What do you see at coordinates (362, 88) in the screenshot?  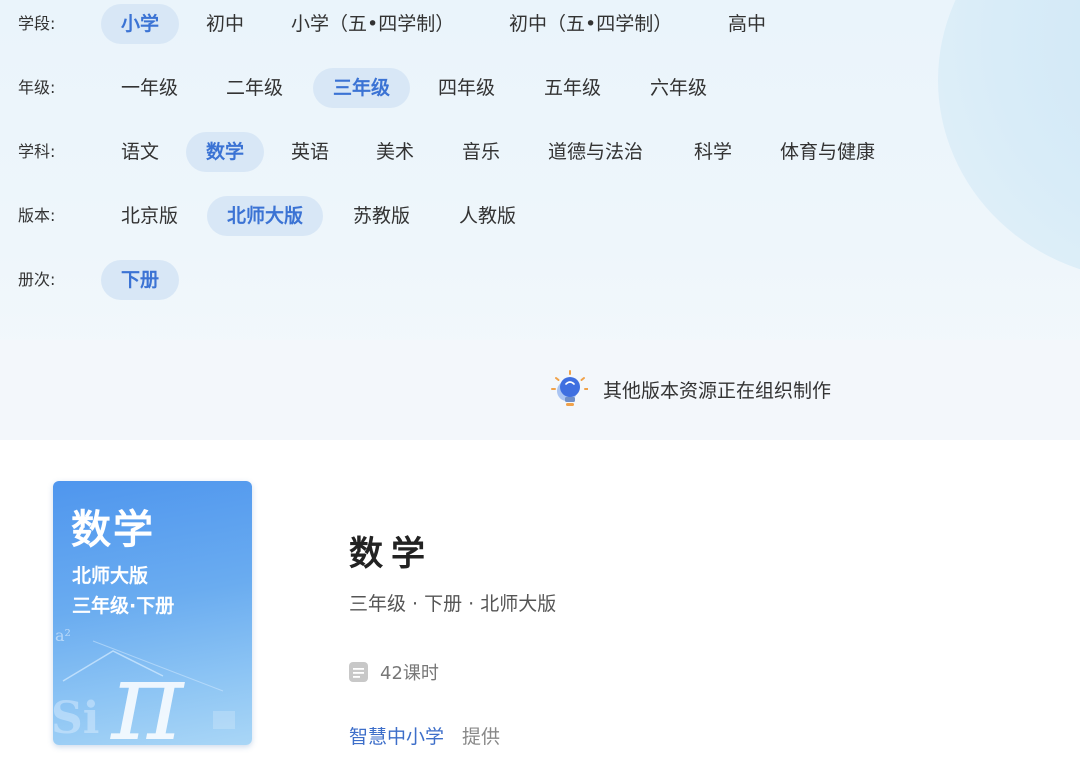 I see `chip-grade-3: 三年级` at bounding box center [362, 88].